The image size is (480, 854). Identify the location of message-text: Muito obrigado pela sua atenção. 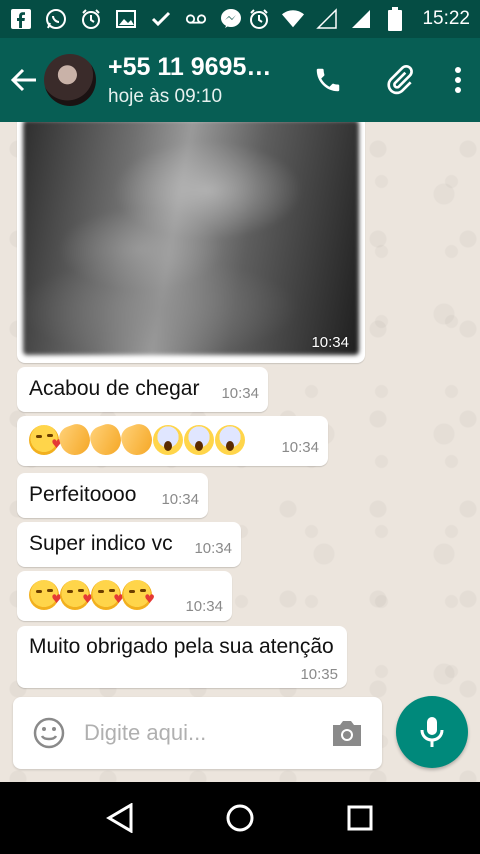
(181, 646).